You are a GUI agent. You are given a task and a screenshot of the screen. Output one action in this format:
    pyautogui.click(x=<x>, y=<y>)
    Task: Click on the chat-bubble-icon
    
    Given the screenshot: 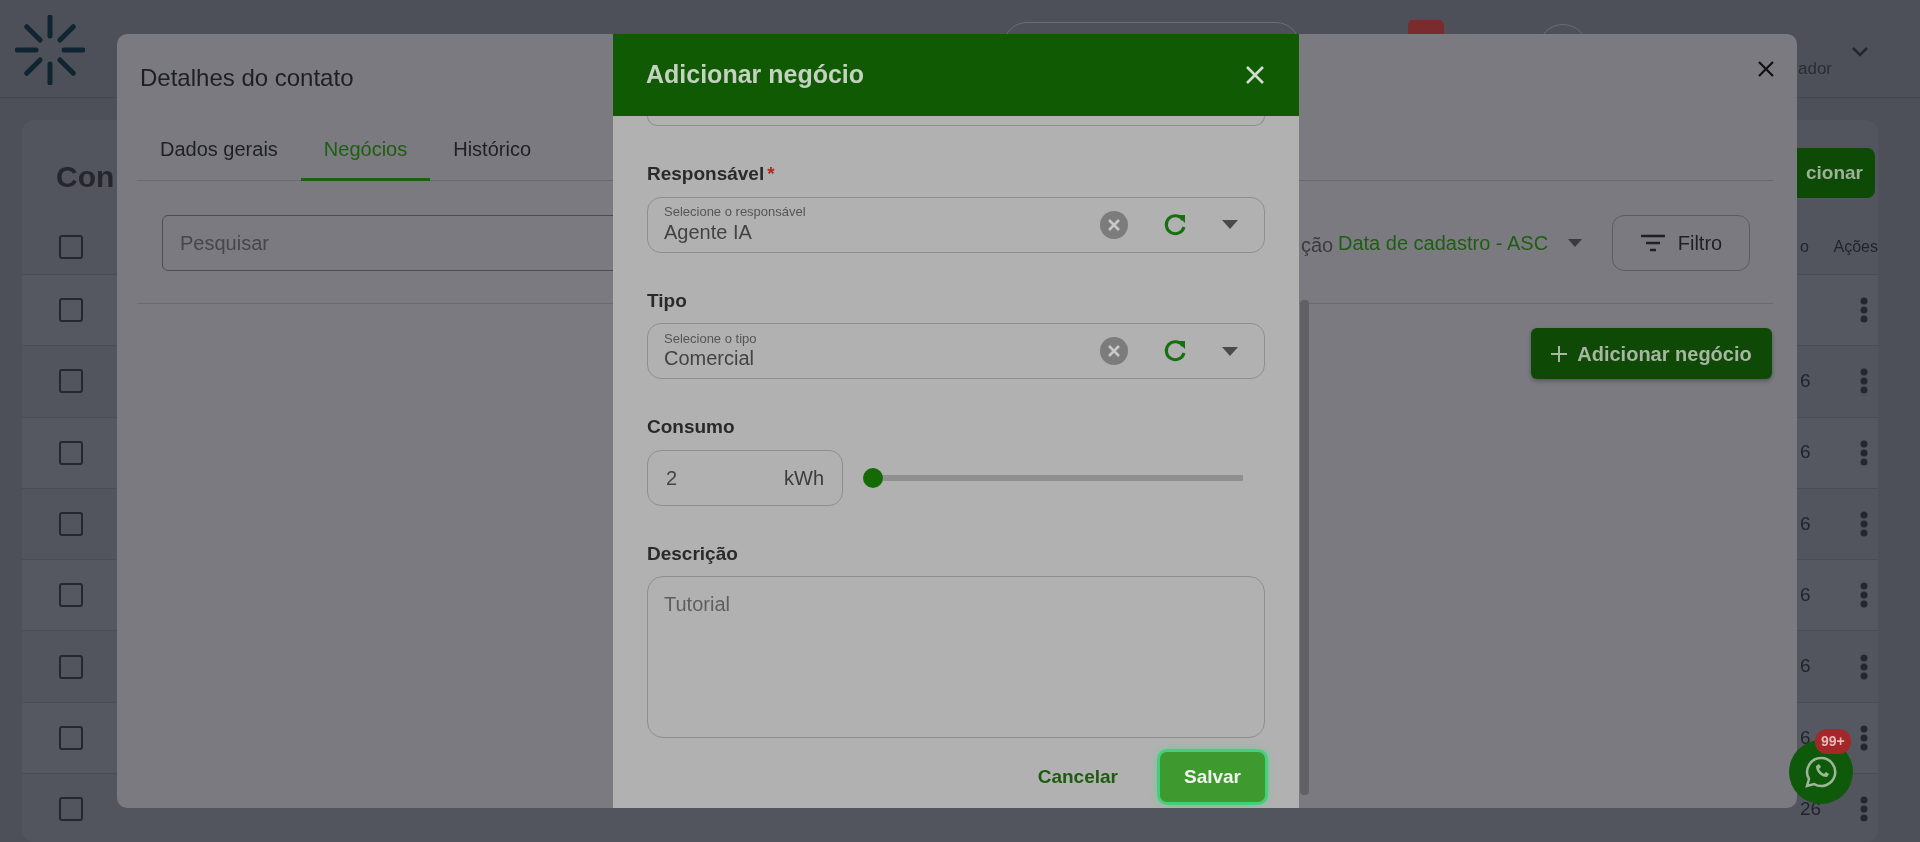 What is the action you would take?
    pyautogui.click(x=1821, y=772)
    